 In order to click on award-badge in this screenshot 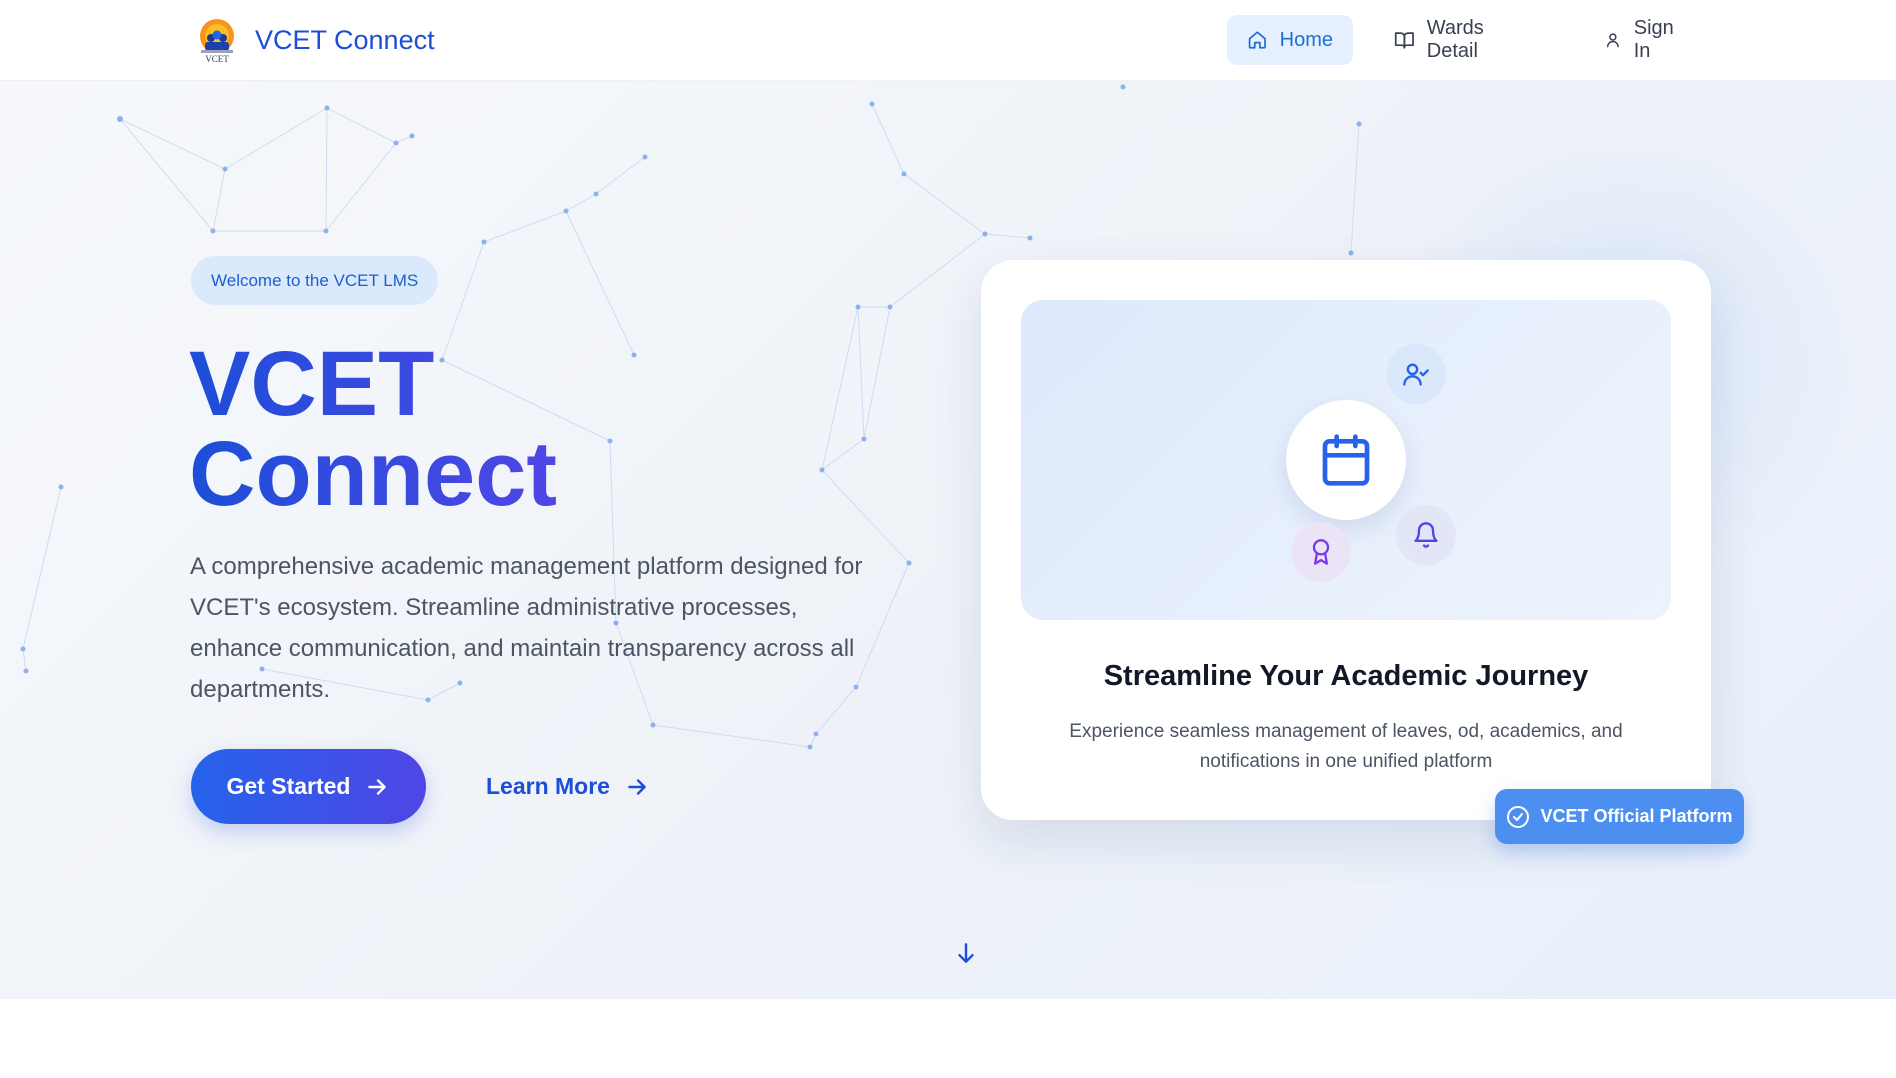, I will do `click(1321, 552)`.